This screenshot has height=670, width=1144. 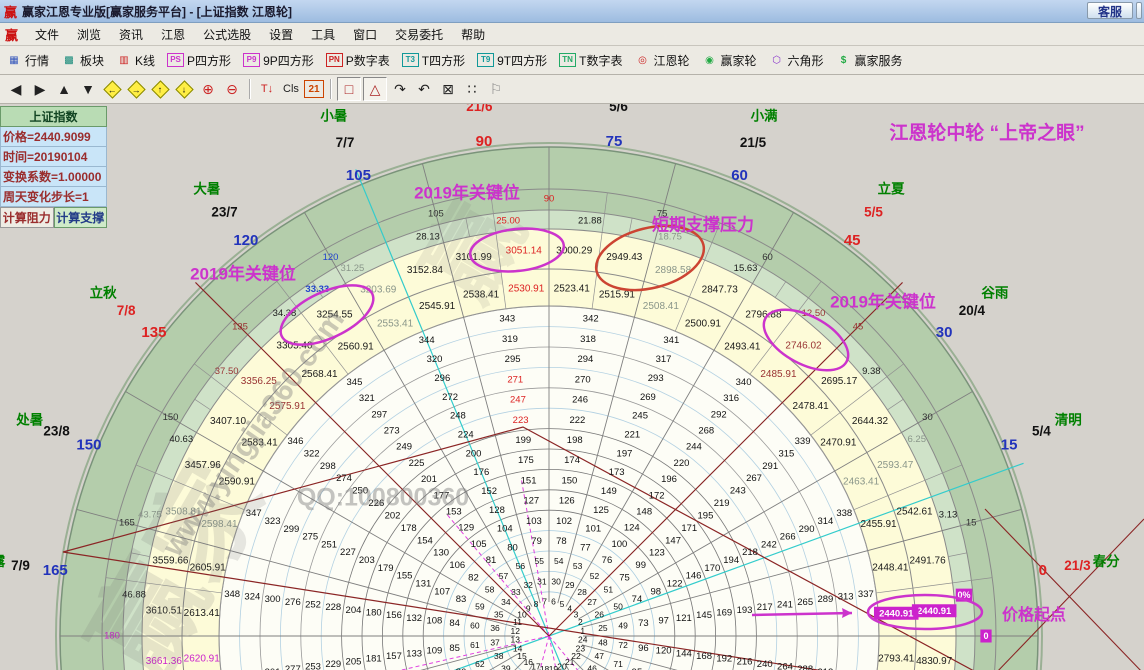 I want to click on integer-label: 288, so click(x=805, y=667).